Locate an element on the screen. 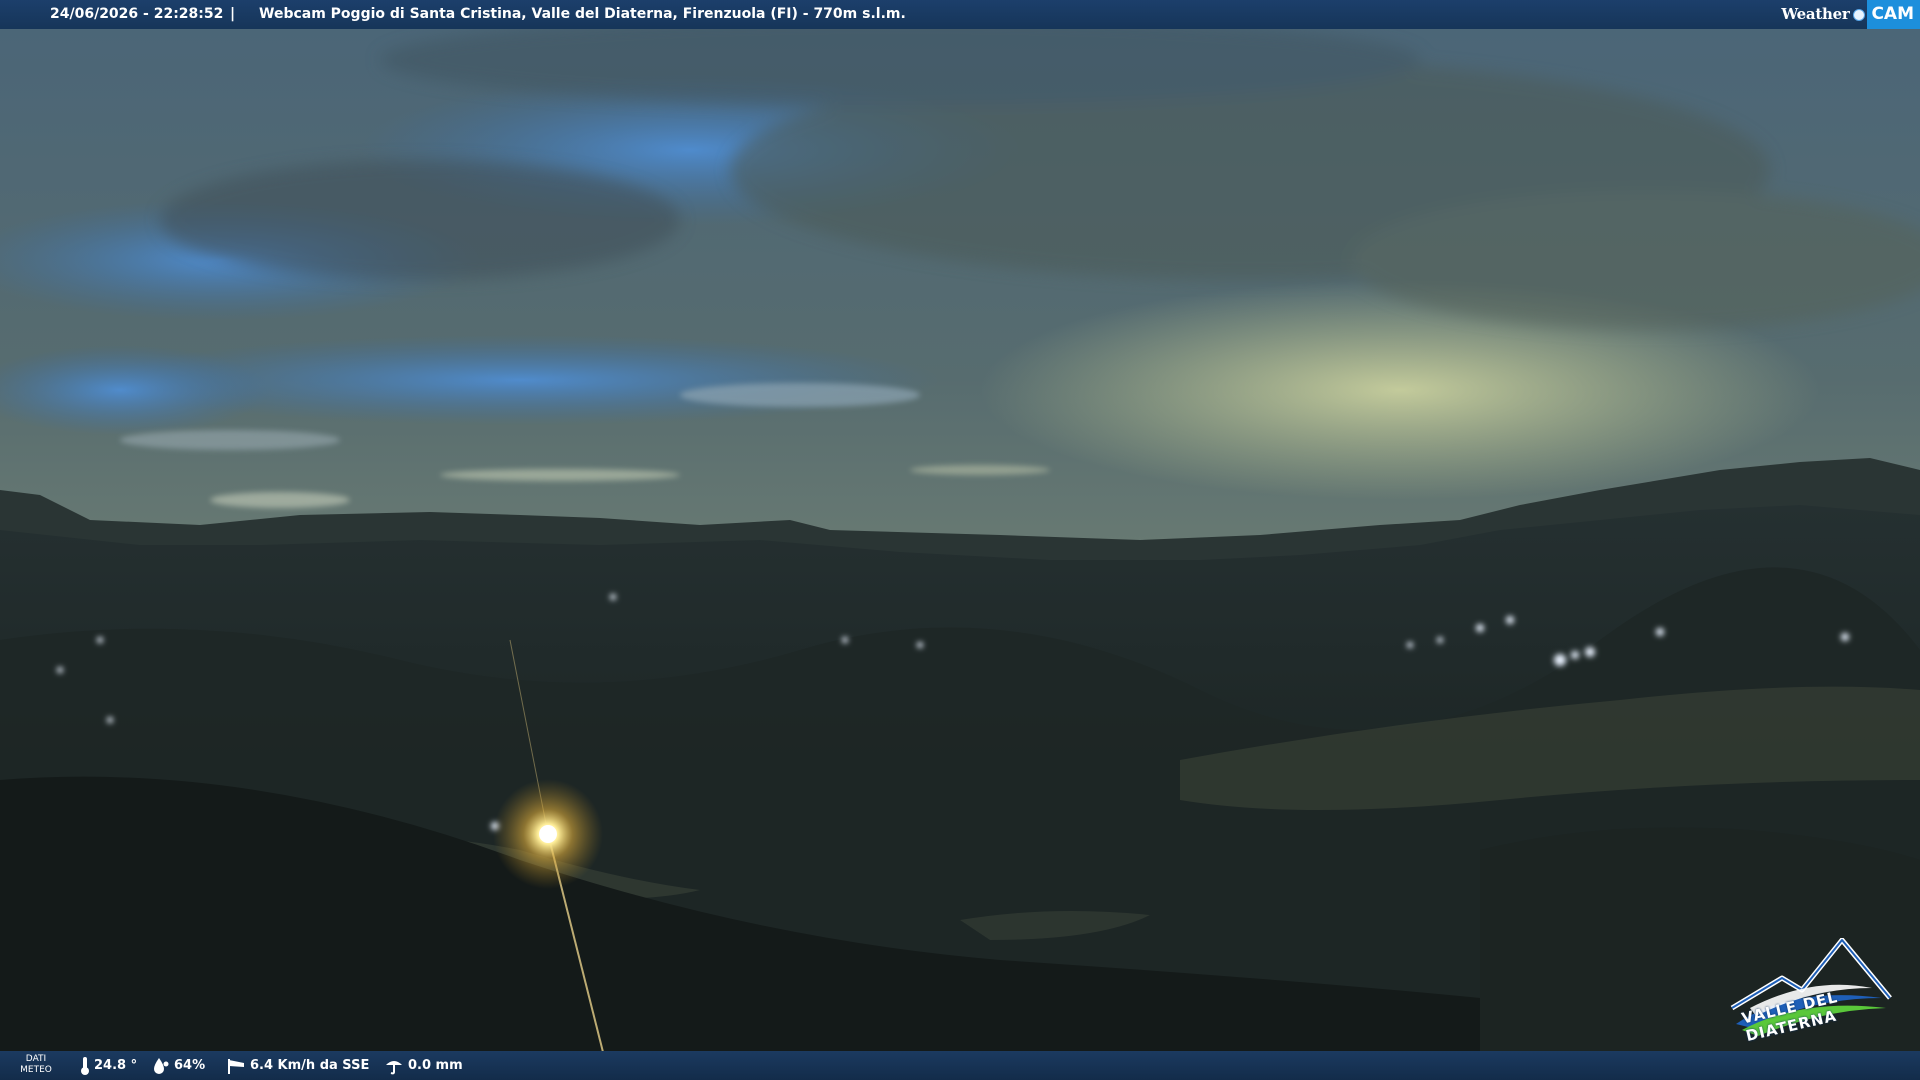 The image size is (1920, 1080). weathercam-logo: Weather CAM is located at coordinates (1850, 14).